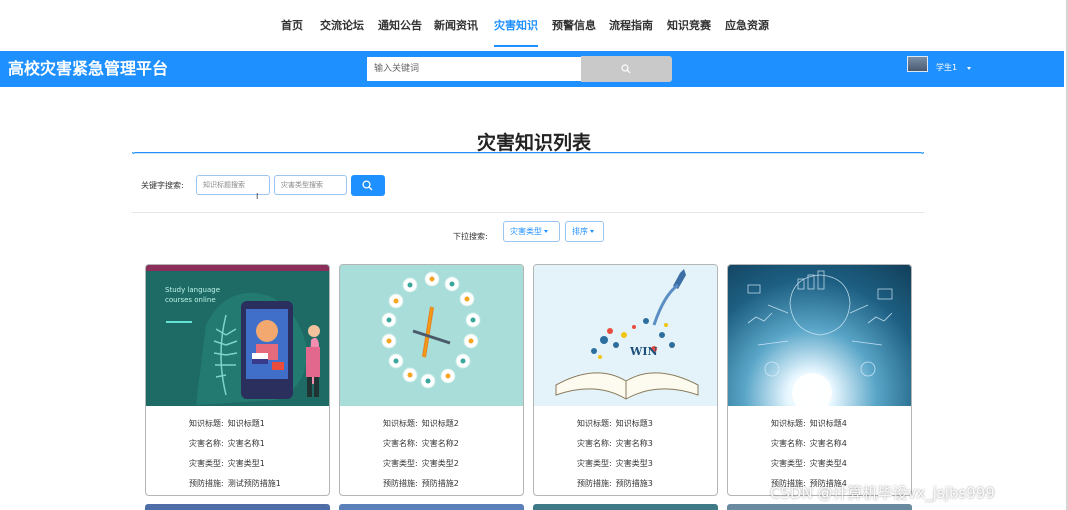  I want to click on nav-item-disaster-knowledge: 灾害知识, so click(516, 25).